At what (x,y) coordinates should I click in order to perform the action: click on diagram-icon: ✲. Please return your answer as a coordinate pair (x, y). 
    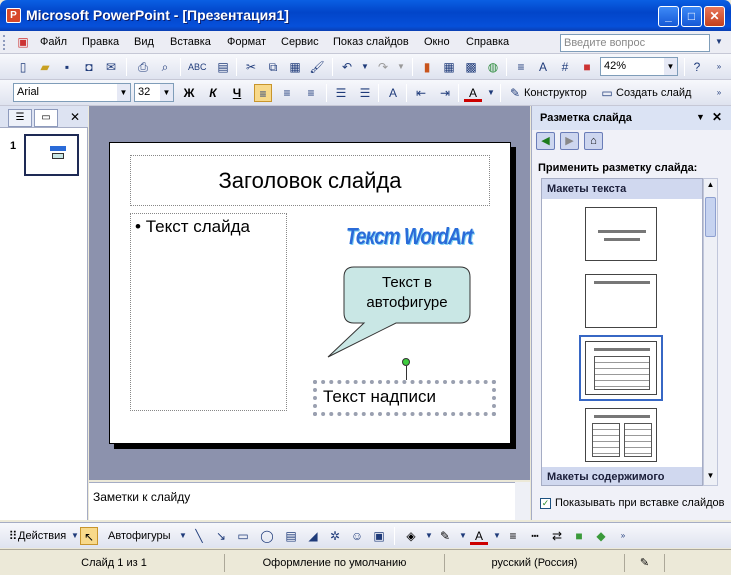
    Looking at the image, I should click on (335, 536).